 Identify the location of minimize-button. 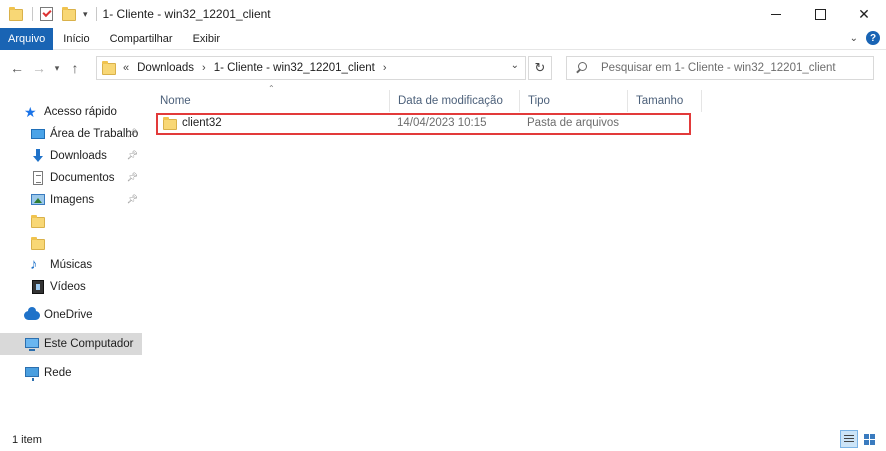
(776, 14).